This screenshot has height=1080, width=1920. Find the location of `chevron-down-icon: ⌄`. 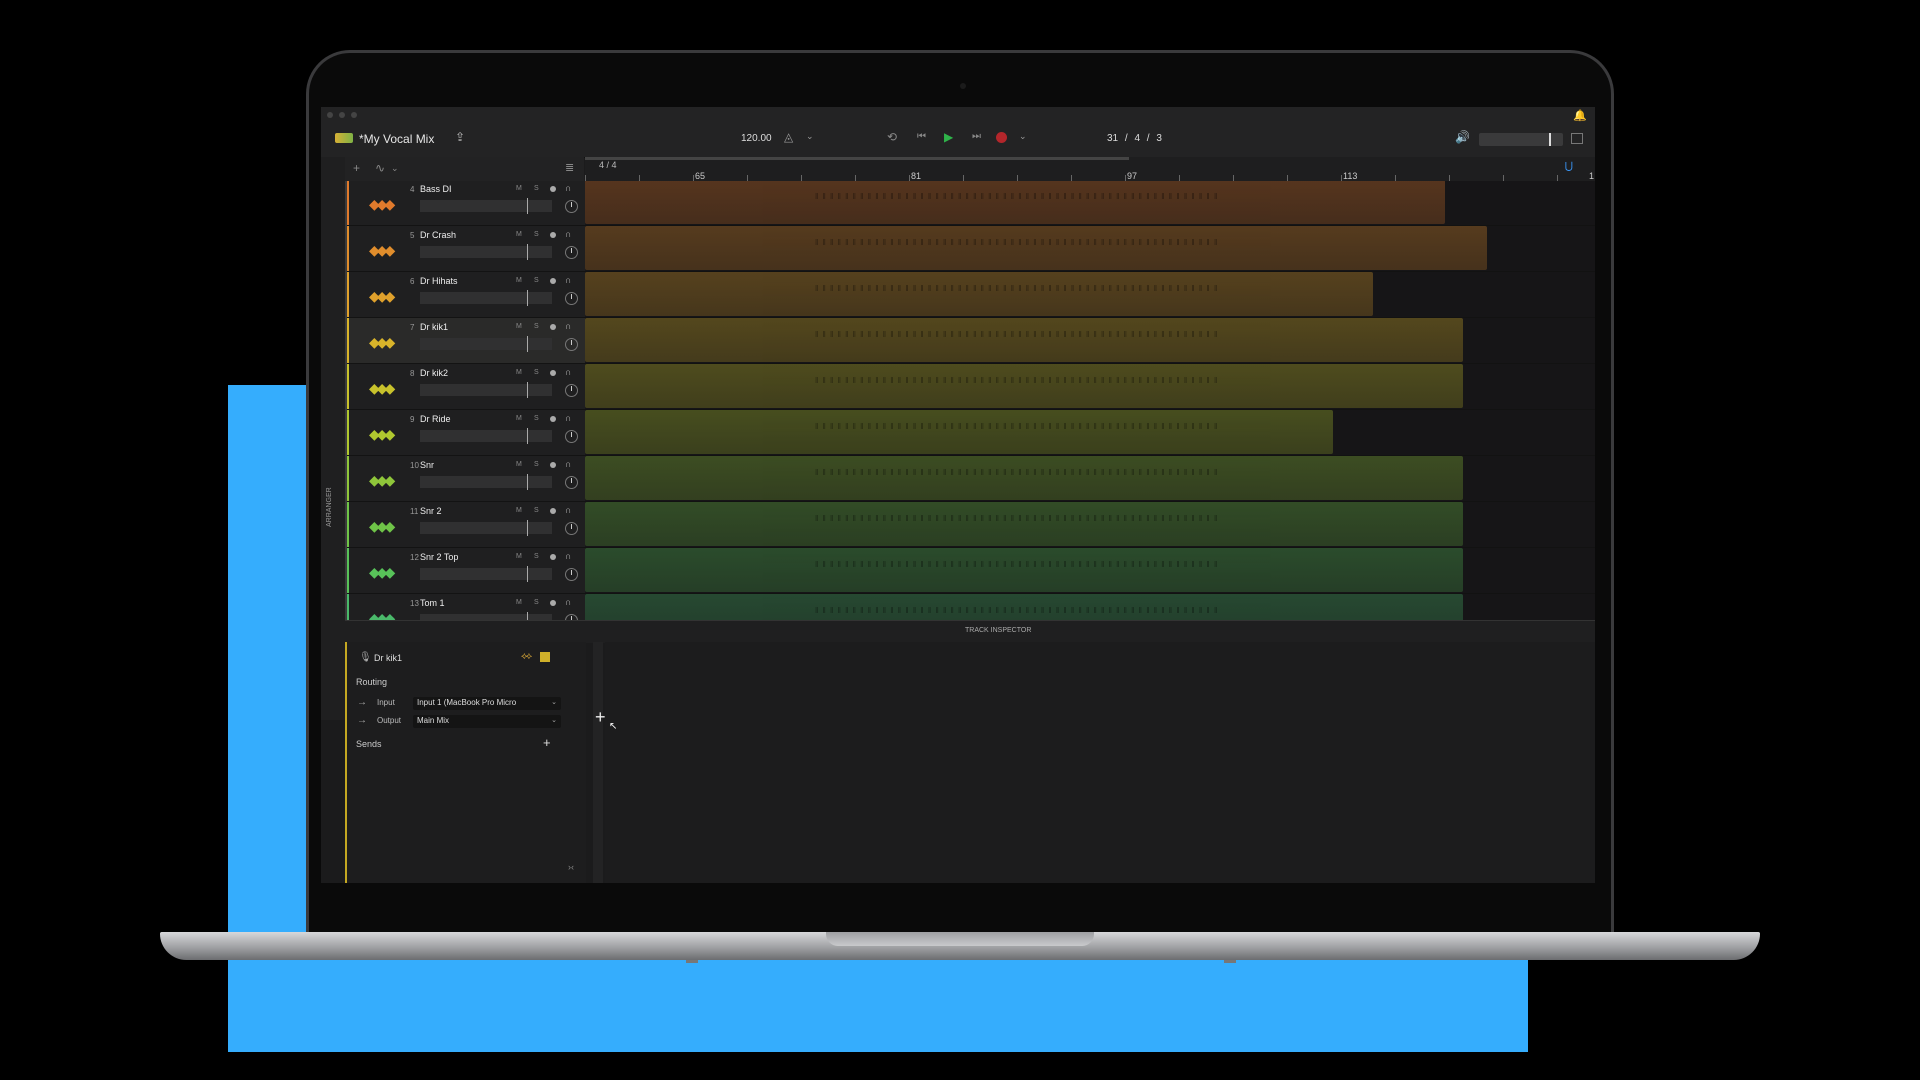

chevron-down-icon: ⌄ is located at coordinates (395, 168).